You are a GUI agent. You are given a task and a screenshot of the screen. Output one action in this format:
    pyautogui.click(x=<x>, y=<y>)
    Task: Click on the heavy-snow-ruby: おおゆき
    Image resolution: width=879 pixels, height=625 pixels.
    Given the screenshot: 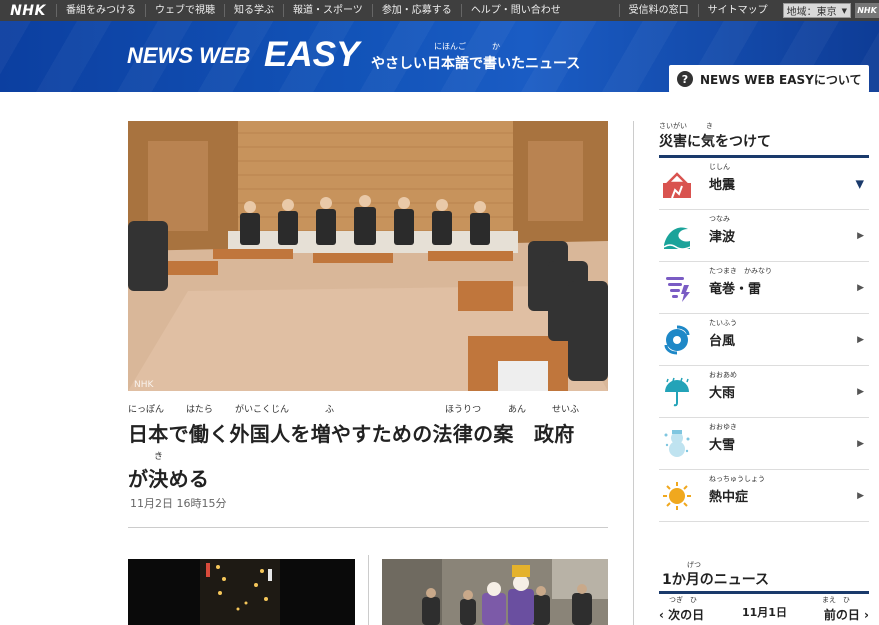 What is the action you would take?
    pyautogui.click(x=723, y=427)
    